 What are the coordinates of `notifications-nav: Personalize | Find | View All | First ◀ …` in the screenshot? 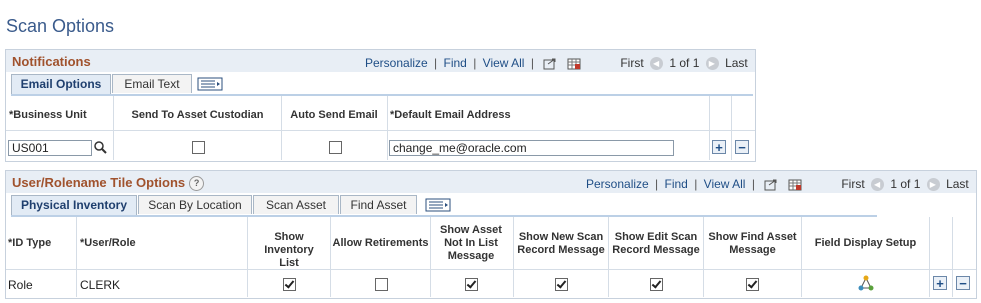 It's located at (556, 63).